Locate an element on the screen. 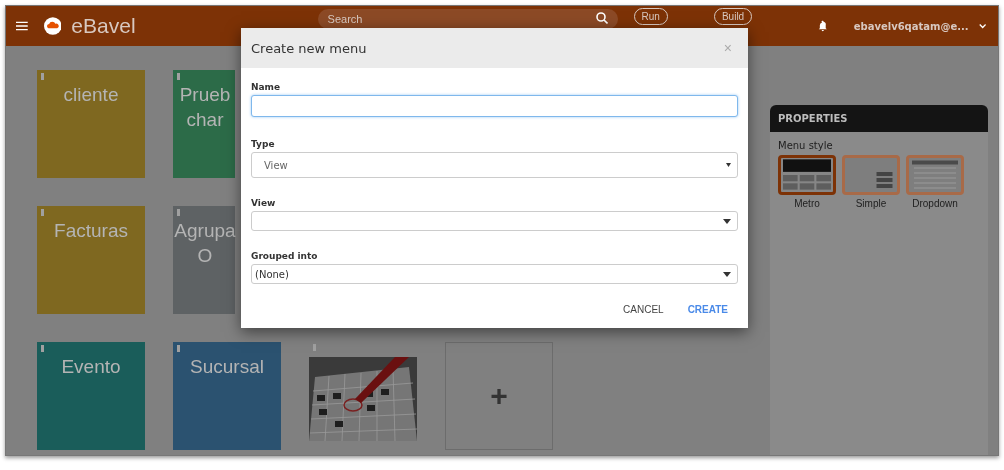 This screenshot has width=1004, height=470. bell-icon is located at coordinates (823, 26).